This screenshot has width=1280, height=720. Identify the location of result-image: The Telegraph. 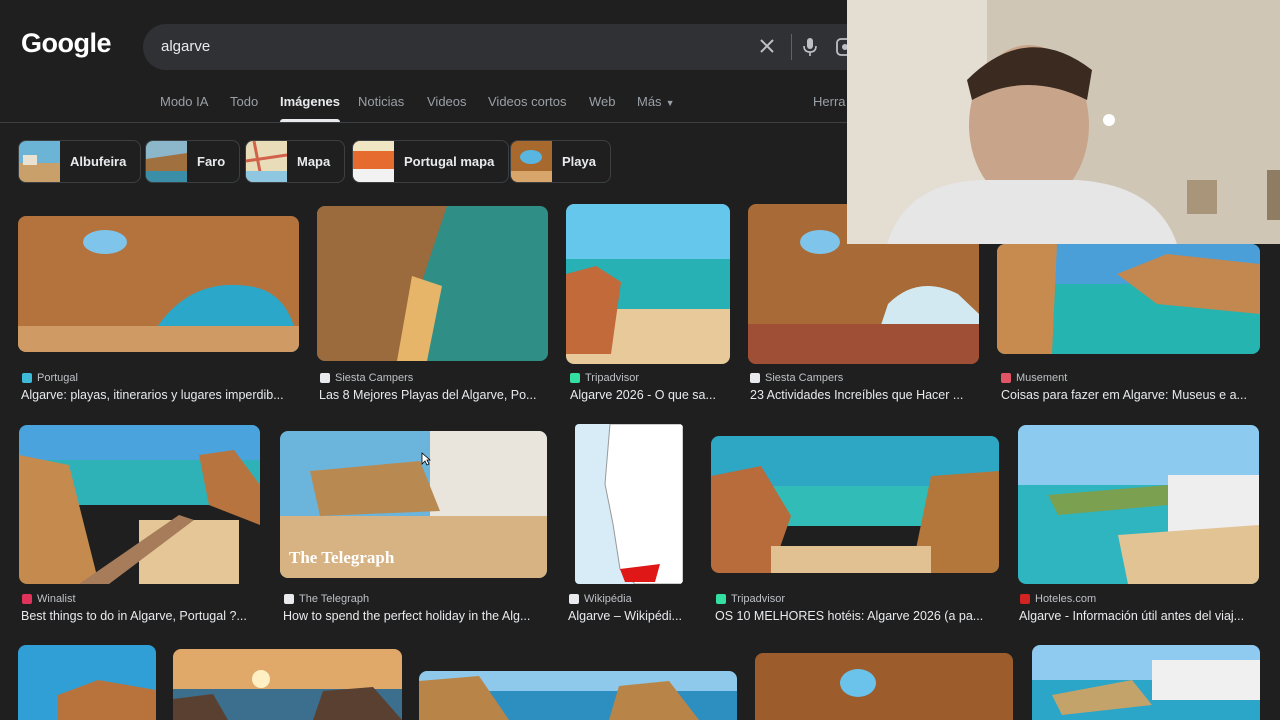
(413, 504).